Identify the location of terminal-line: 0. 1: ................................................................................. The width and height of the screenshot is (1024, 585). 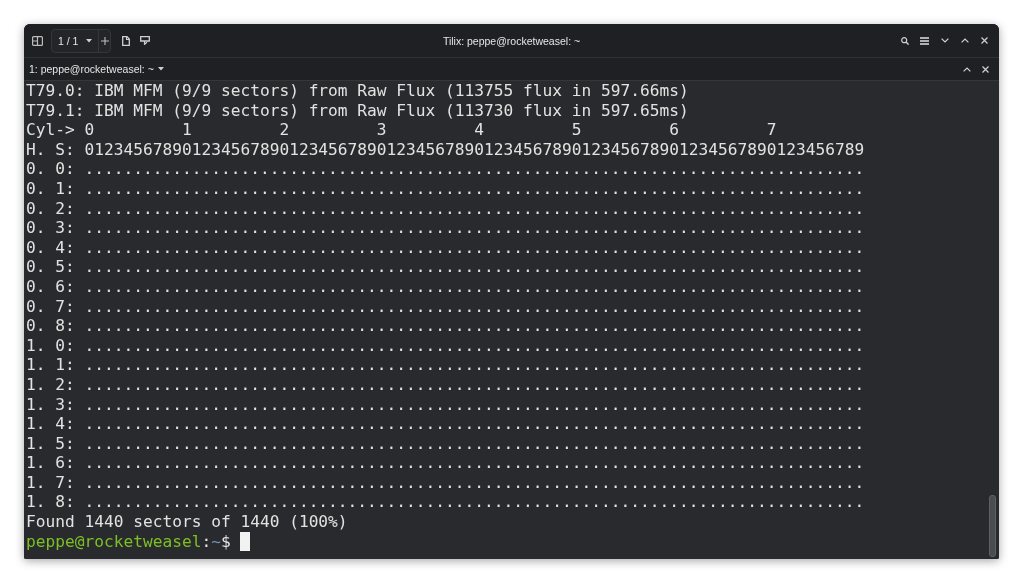
(446, 188).